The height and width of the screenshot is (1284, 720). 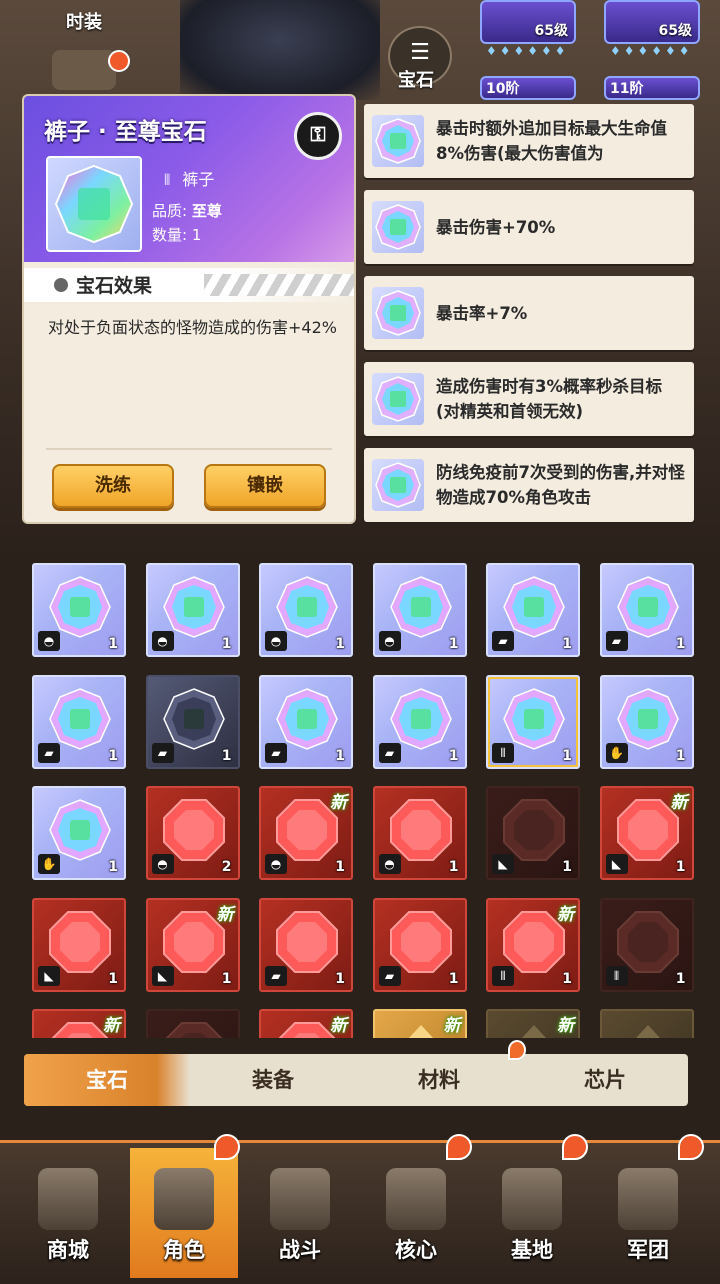 What do you see at coordinates (529, 485) in the screenshot?
I see `skill-item: 防线免疫前7次受到的伤害,并对怪物造成70%角色攻击` at bounding box center [529, 485].